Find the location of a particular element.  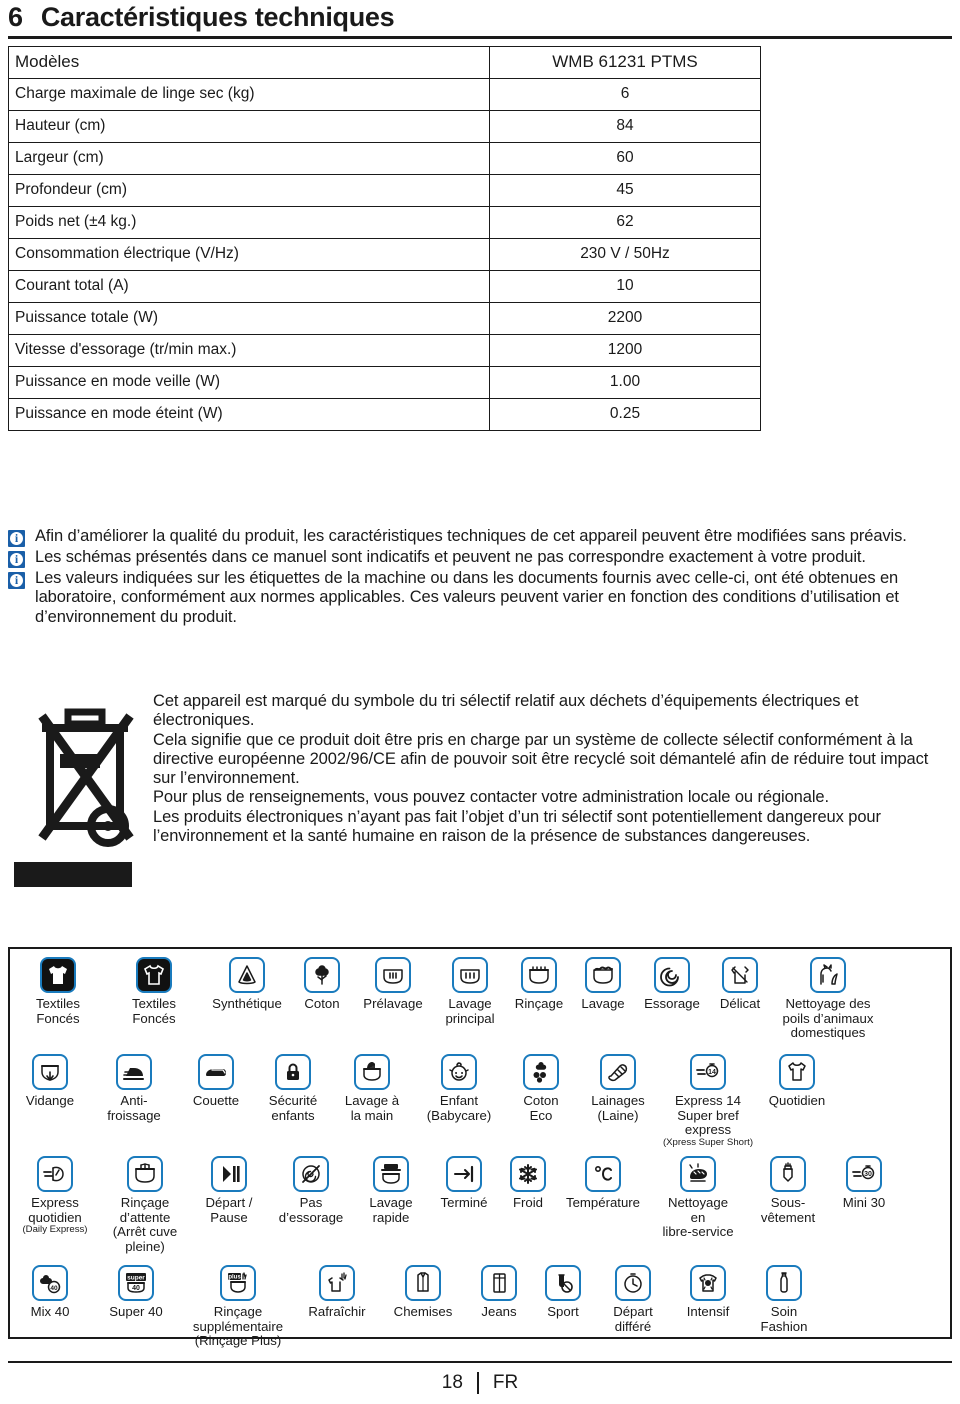

legend-item: Départ / Pause is located at coordinates (229, 1190).